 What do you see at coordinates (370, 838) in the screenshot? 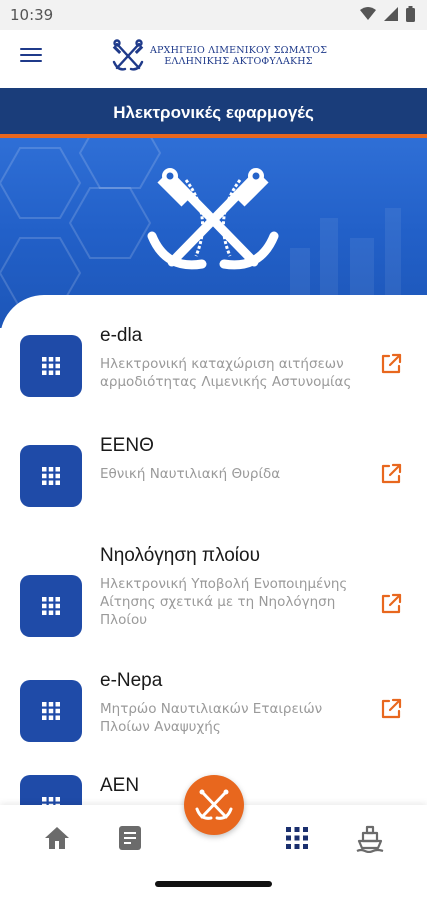
I see `nav-ship-icon` at bounding box center [370, 838].